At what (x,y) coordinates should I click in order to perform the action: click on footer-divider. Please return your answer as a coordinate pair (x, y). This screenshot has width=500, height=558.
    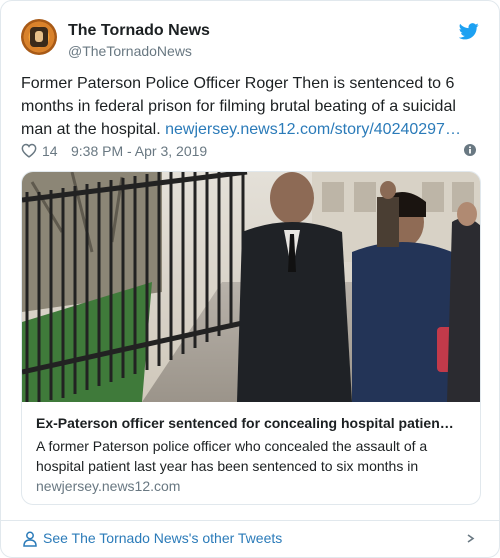
    Looking at the image, I should click on (250, 520).